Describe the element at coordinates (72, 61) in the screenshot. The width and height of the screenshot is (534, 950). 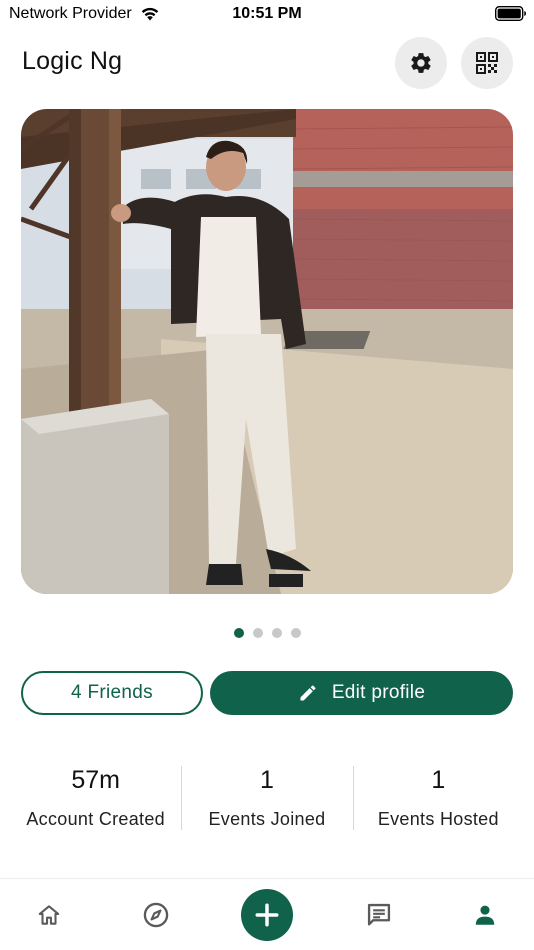
I see `page-title: Logic Ng` at that location.